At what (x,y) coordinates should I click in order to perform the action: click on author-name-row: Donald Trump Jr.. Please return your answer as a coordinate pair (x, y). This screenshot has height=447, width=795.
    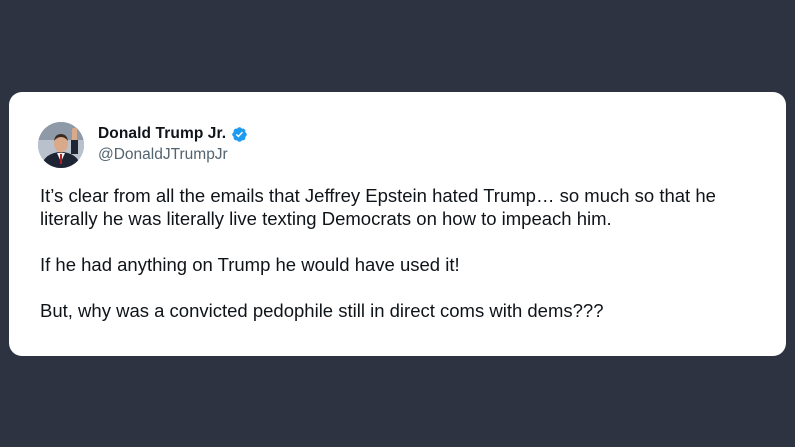
    Looking at the image, I should click on (173, 134).